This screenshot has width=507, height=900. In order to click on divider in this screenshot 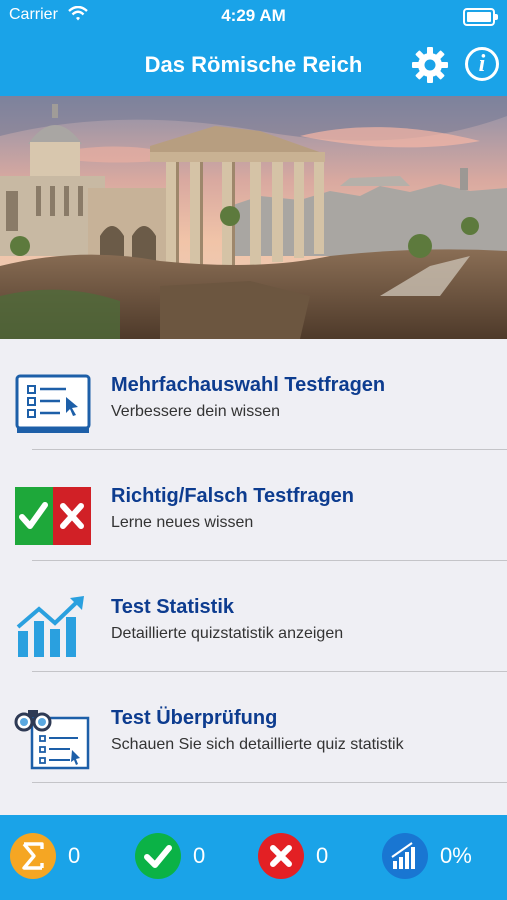, I will do `click(269, 782)`.